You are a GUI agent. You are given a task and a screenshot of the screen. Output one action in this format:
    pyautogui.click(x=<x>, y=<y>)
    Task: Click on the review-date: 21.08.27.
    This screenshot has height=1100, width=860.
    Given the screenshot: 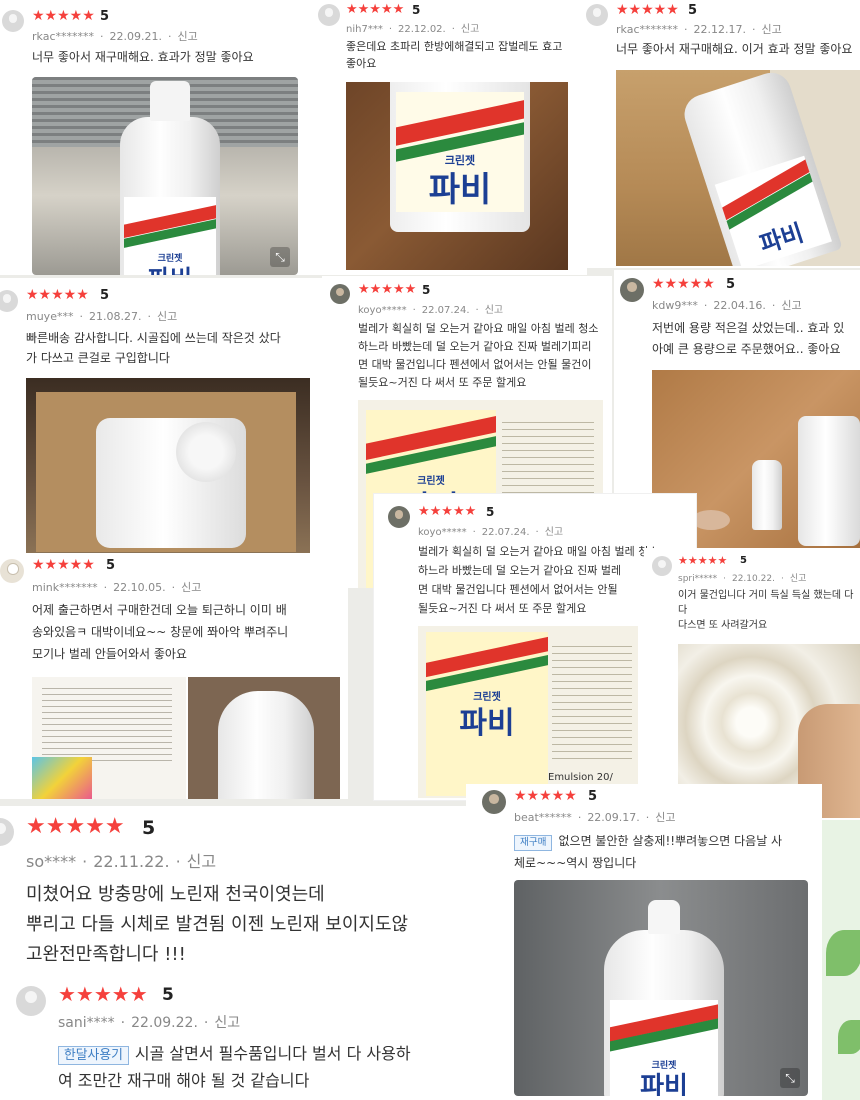 What is the action you would take?
    pyautogui.click(x=115, y=316)
    